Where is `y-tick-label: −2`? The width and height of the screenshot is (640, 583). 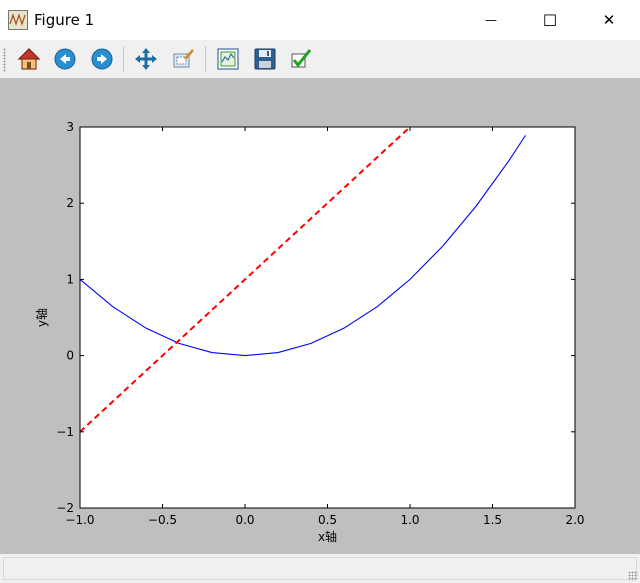
y-tick-label: −2 is located at coordinates (65, 508).